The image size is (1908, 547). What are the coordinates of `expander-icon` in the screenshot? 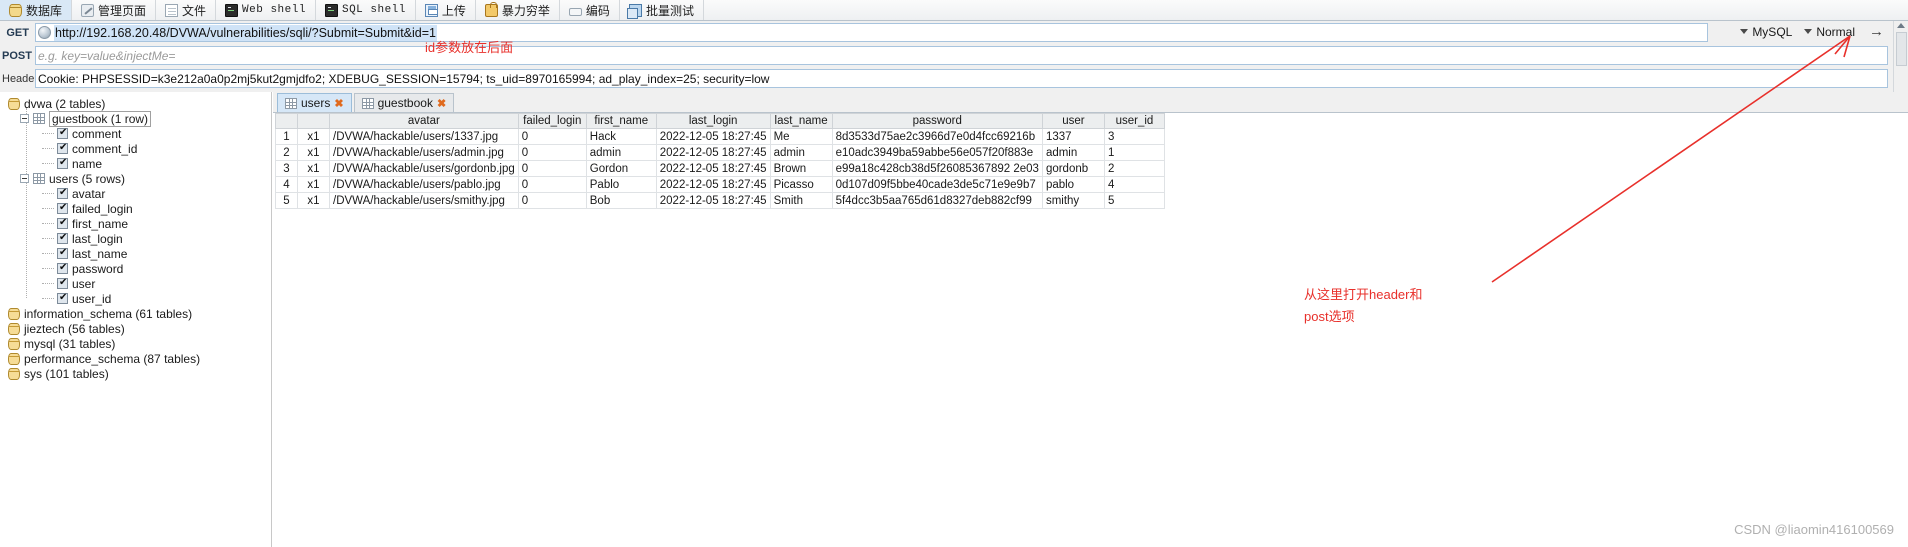 It's located at (24, 118).